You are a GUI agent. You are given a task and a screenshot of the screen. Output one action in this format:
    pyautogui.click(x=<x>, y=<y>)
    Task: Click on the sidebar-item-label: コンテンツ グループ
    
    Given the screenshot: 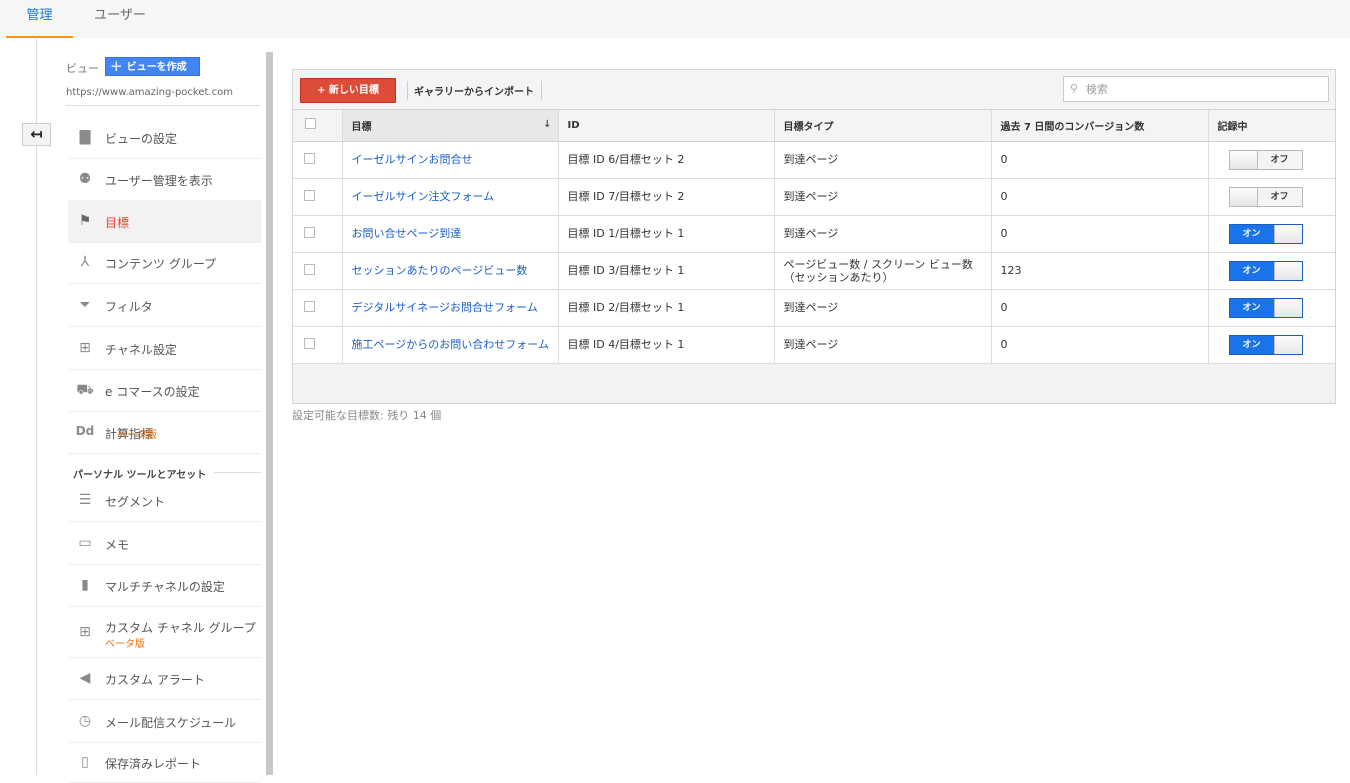 What is the action you would take?
    pyautogui.click(x=161, y=264)
    